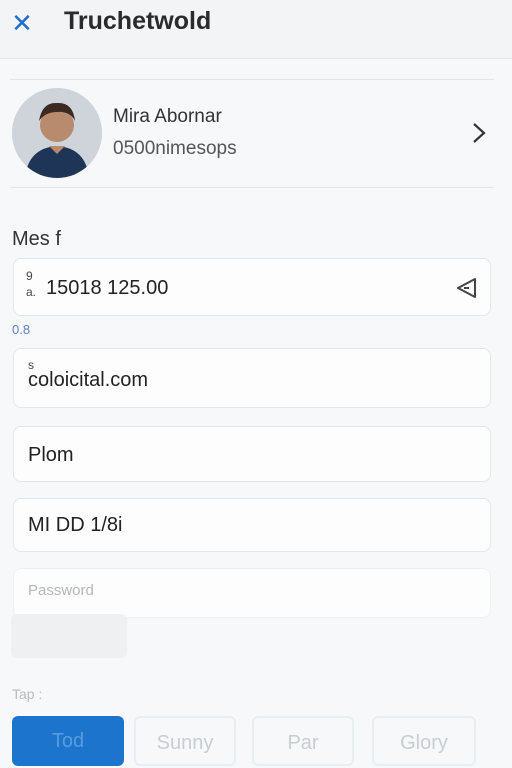 This screenshot has width=512, height=768. Describe the element at coordinates (51, 455) in the screenshot. I see `plan-value: Plom` at that location.